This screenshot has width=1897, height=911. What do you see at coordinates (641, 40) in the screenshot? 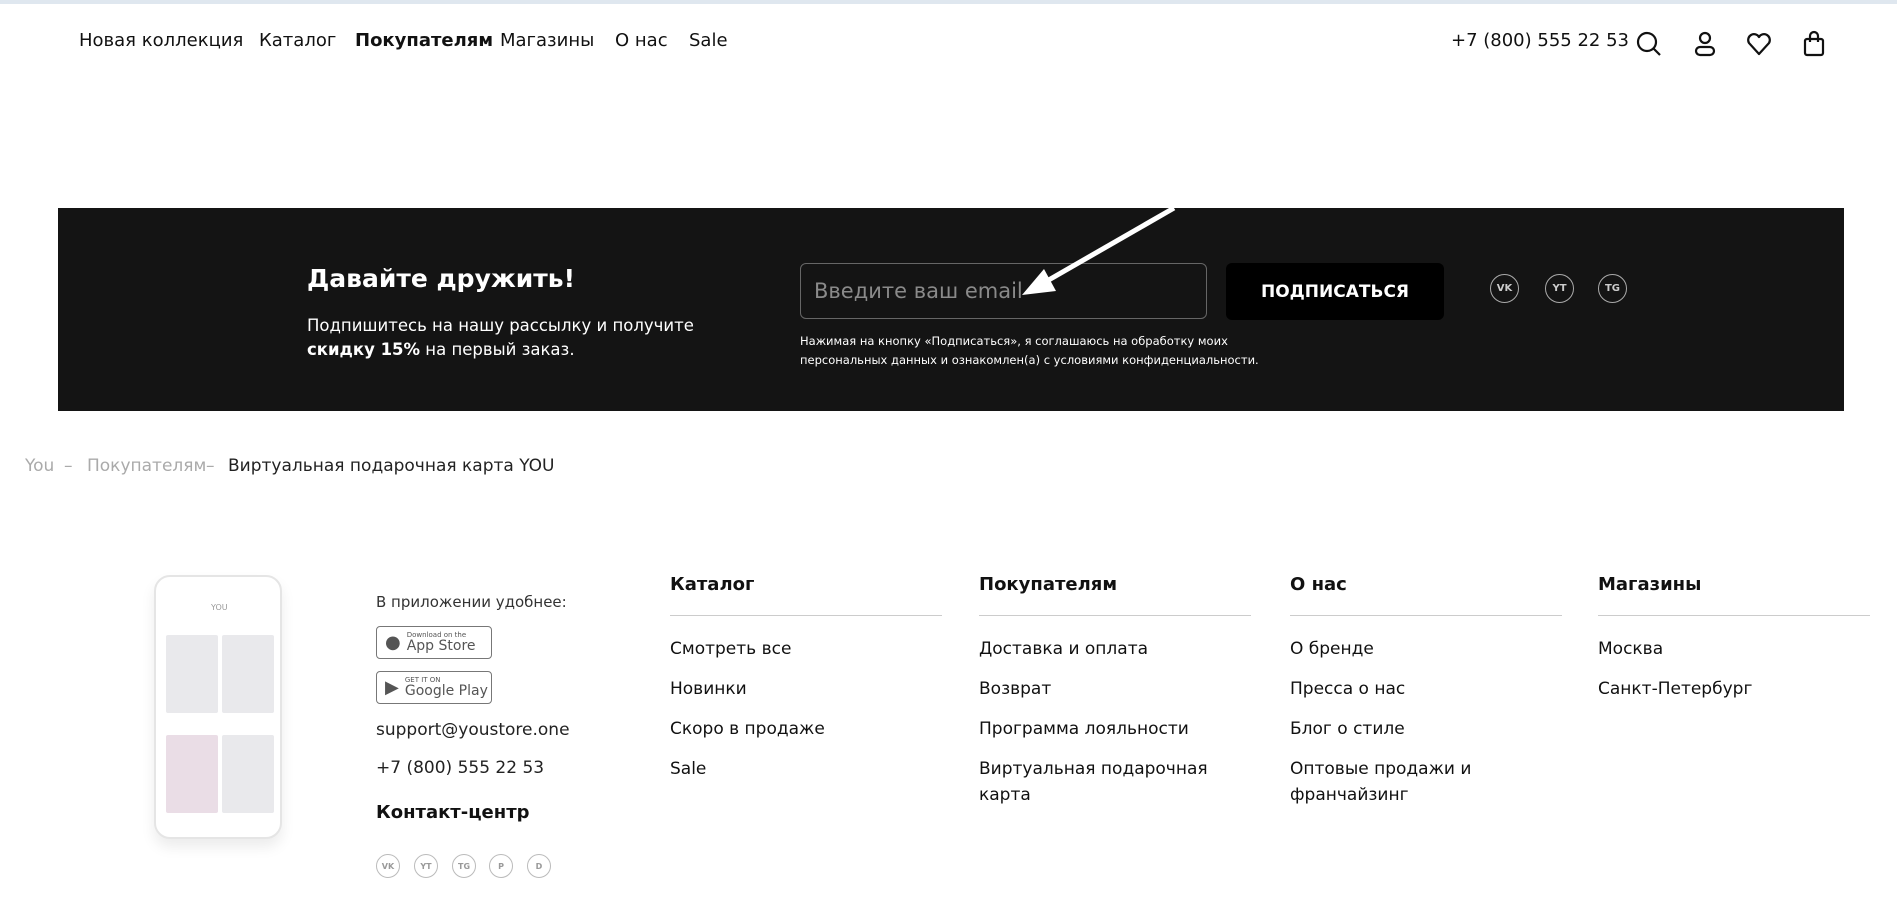
I see `nav-about: О нас` at bounding box center [641, 40].